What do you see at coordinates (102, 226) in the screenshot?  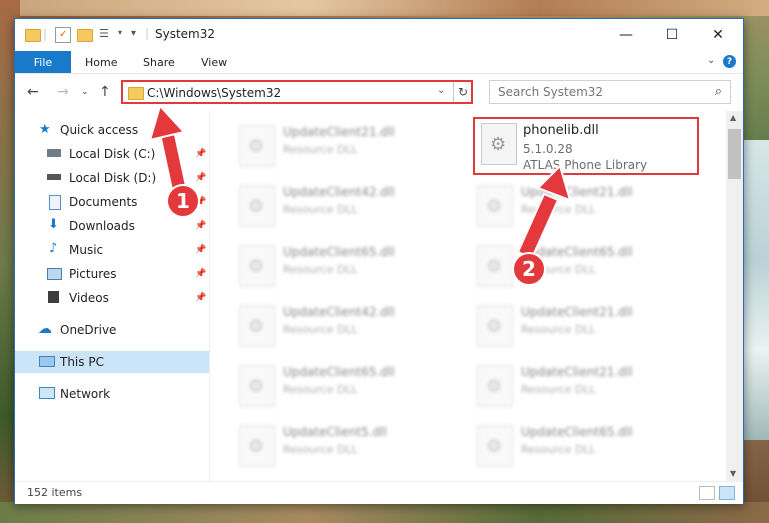 I see `sidebar-item-label: Downloads` at bounding box center [102, 226].